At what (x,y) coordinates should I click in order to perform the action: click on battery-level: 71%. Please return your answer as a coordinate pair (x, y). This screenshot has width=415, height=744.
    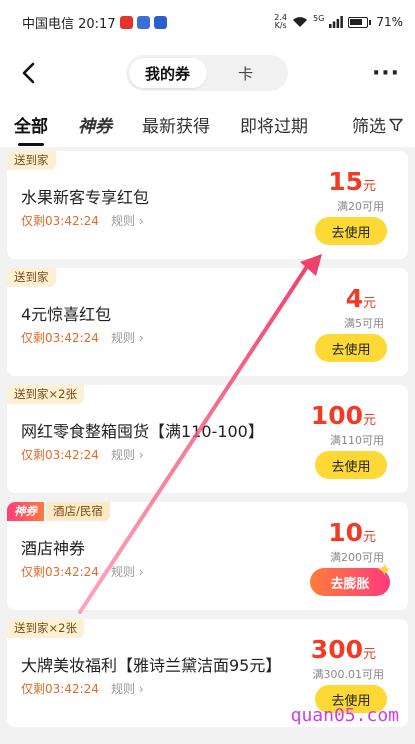
    Looking at the image, I should click on (389, 22).